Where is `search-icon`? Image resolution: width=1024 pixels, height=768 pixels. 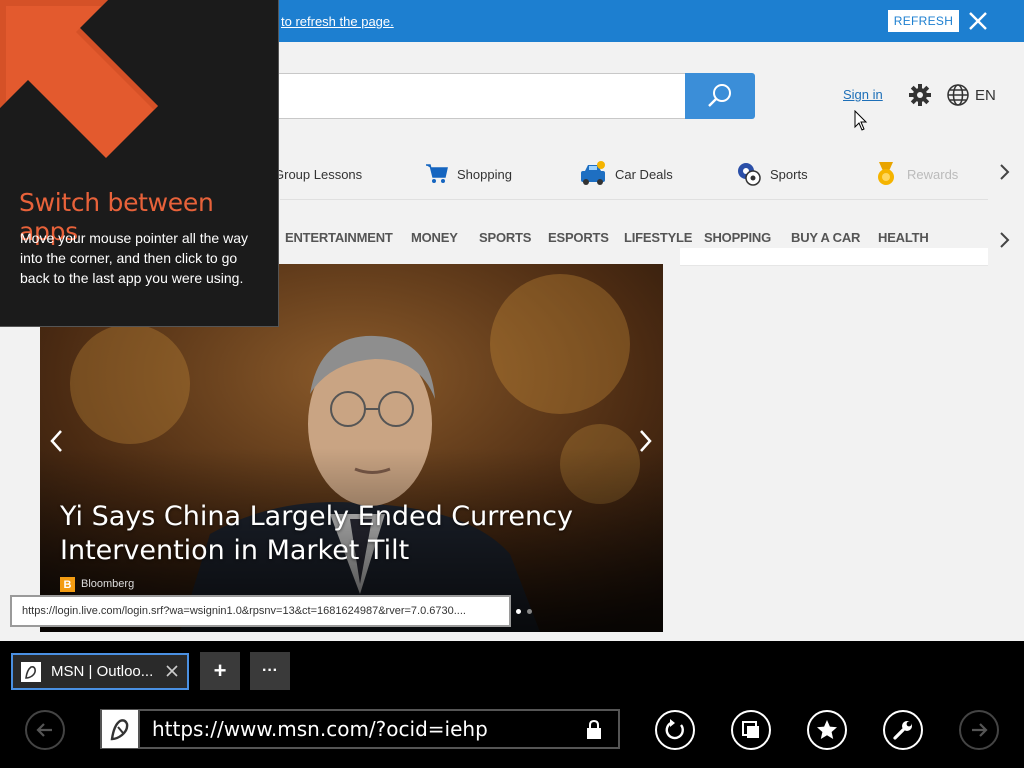
search-icon is located at coordinates (719, 95).